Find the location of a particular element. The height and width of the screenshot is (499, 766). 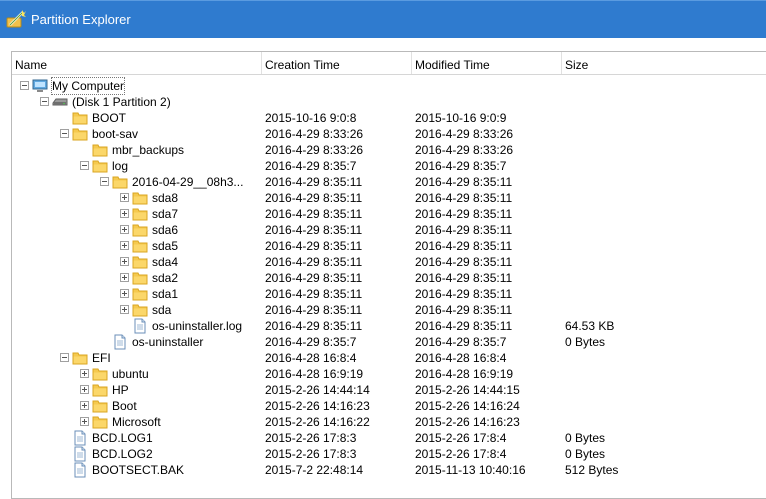

tree-row: BOOT 2015-10-16 9:0:8 2015-10-16 9:0:9 is located at coordinates (389, 118).